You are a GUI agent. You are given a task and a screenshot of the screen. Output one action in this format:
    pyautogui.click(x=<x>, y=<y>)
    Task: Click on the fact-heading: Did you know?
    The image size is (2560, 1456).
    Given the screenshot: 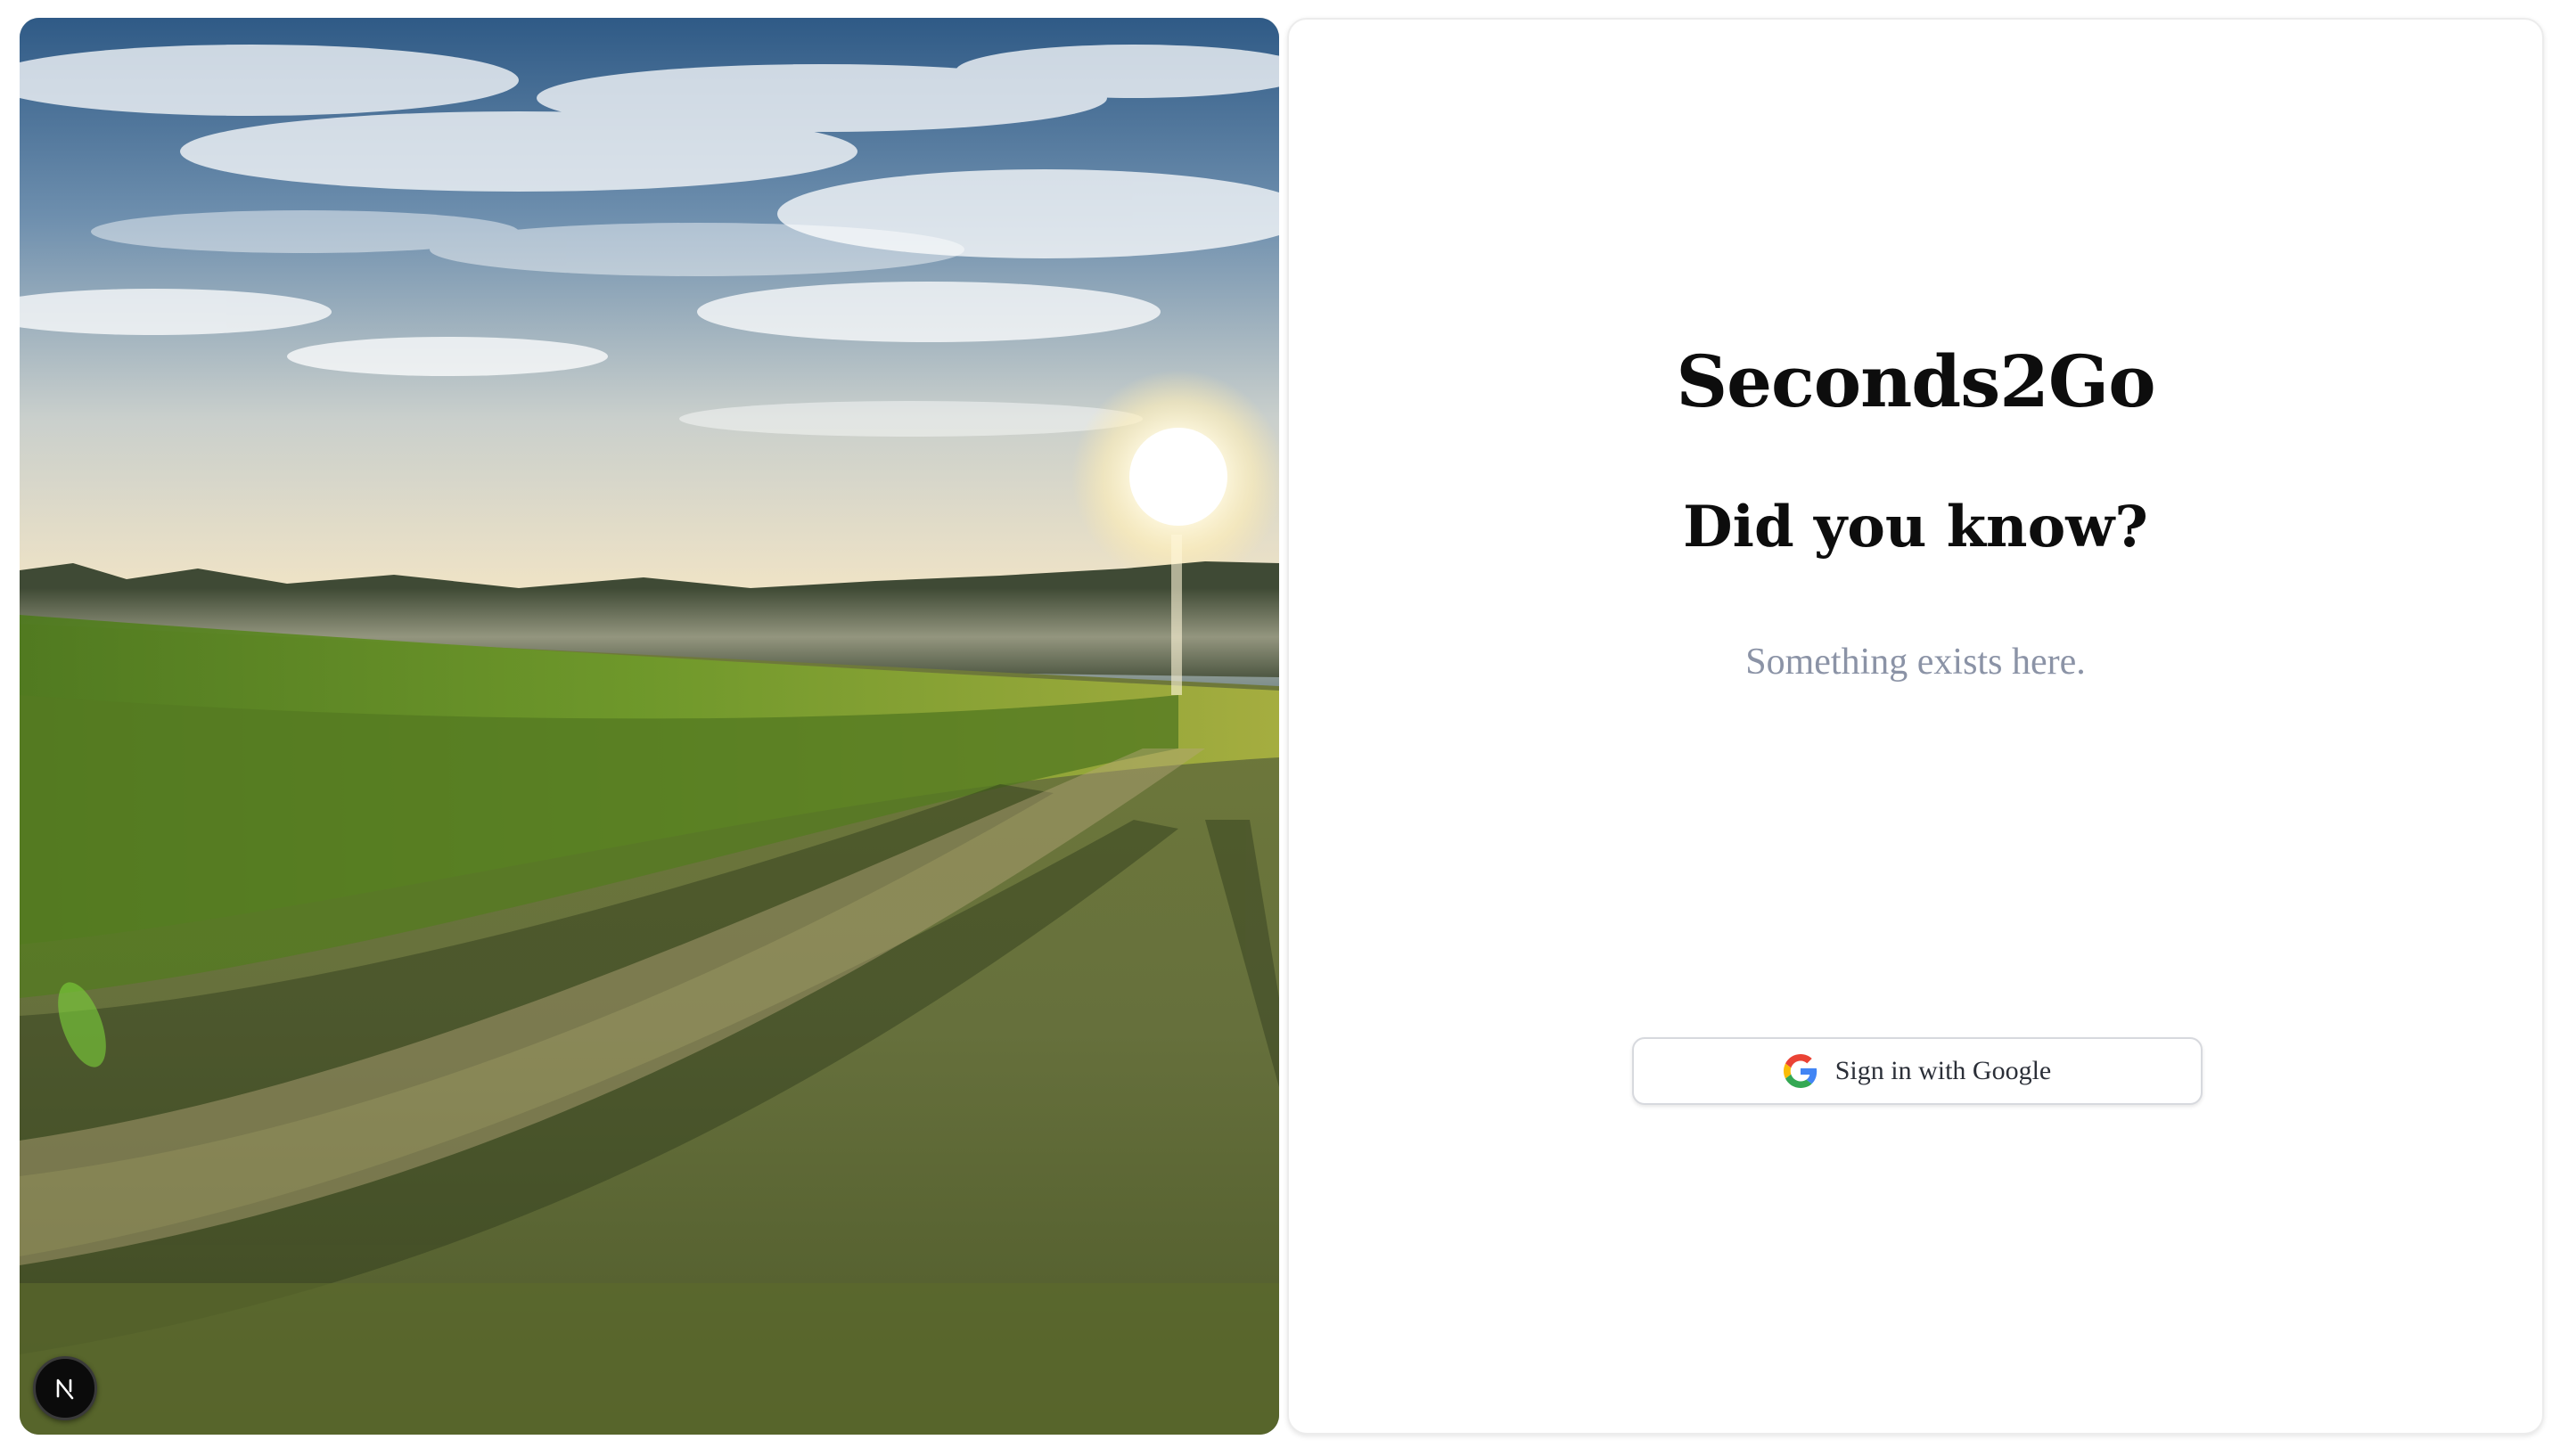 What is the action you would take?
    pyautogui.click(x=1915, y=527)
    